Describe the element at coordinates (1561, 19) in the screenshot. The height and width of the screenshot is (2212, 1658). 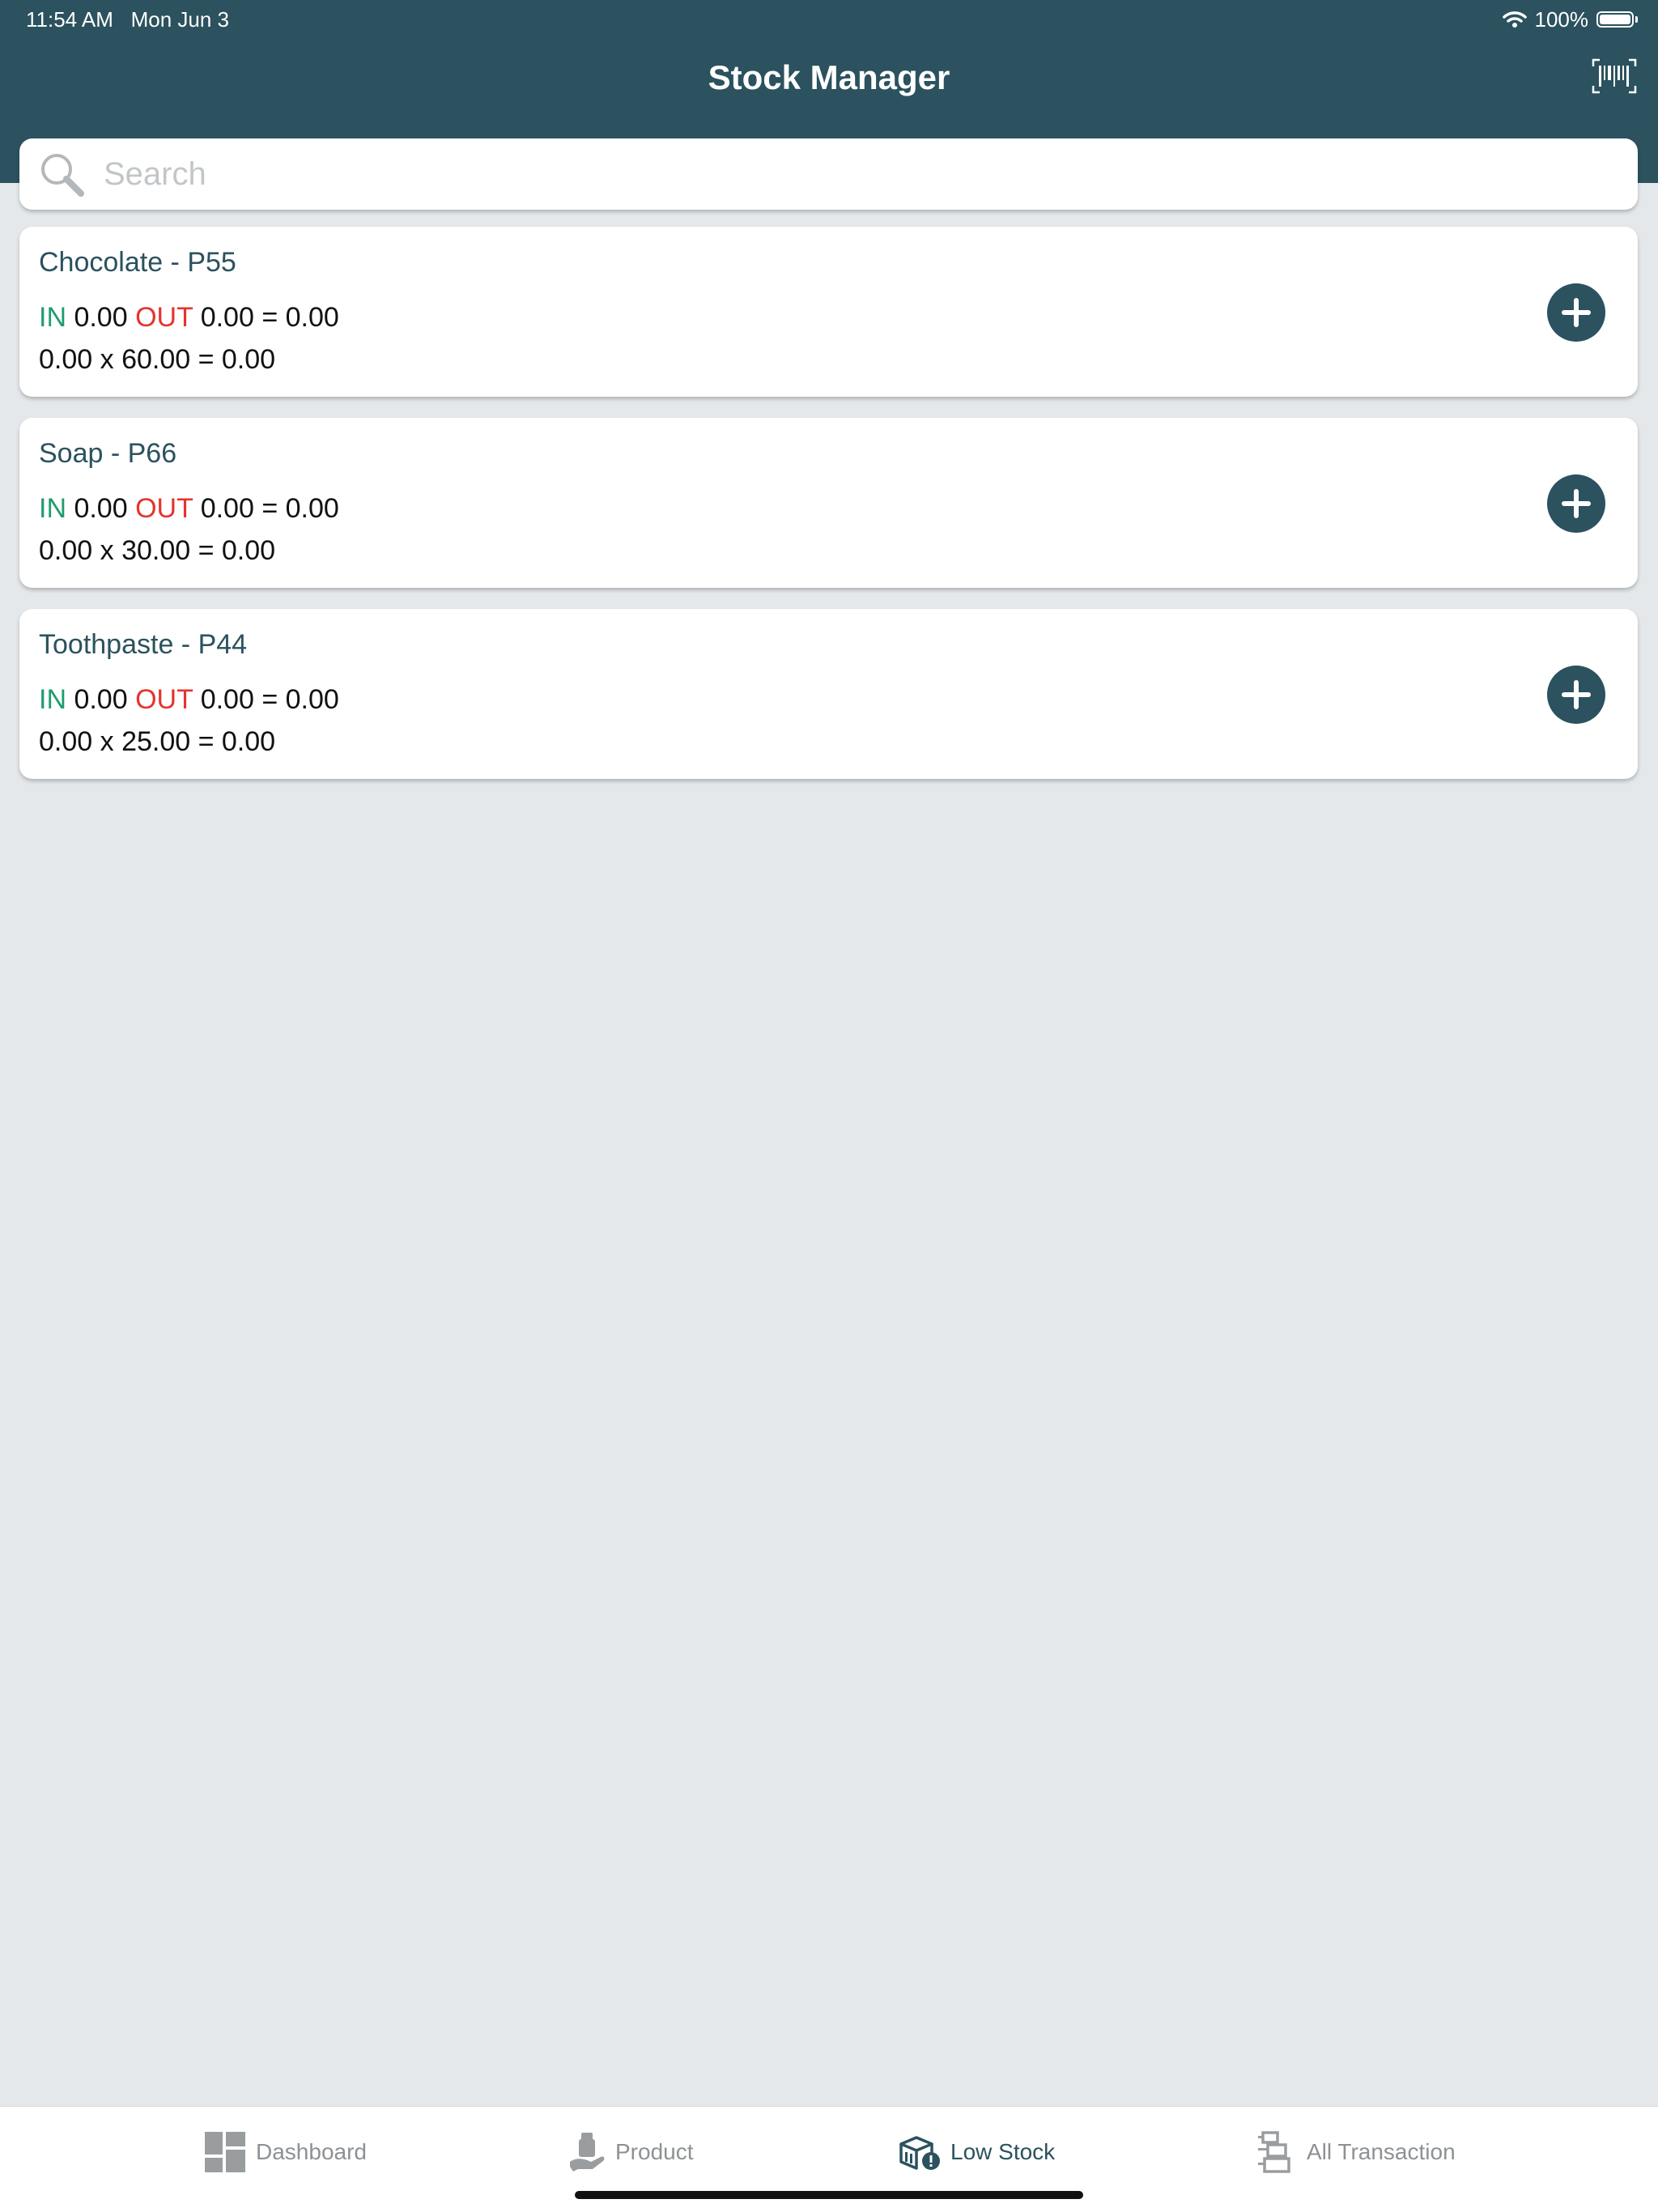
I see `battery-percent: 100%` at that location.